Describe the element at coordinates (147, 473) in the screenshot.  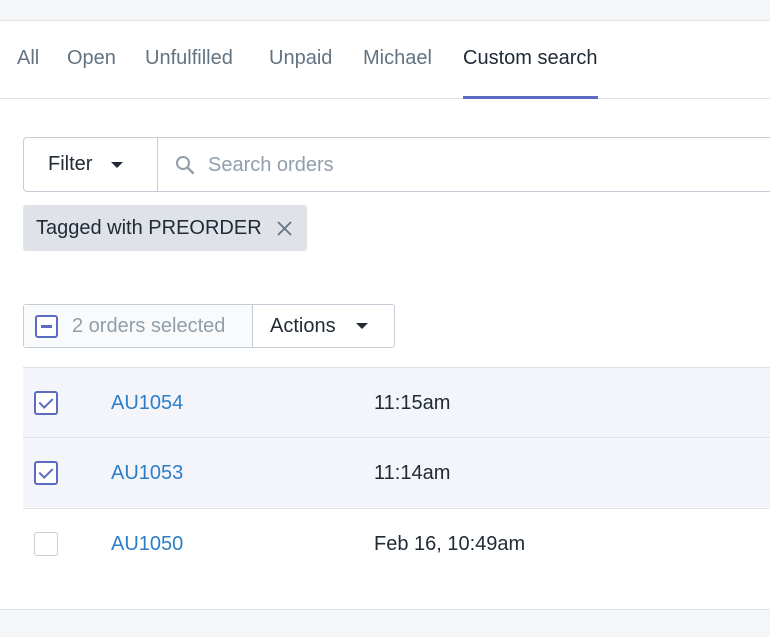
I see `order-link: AU1053` at that location.